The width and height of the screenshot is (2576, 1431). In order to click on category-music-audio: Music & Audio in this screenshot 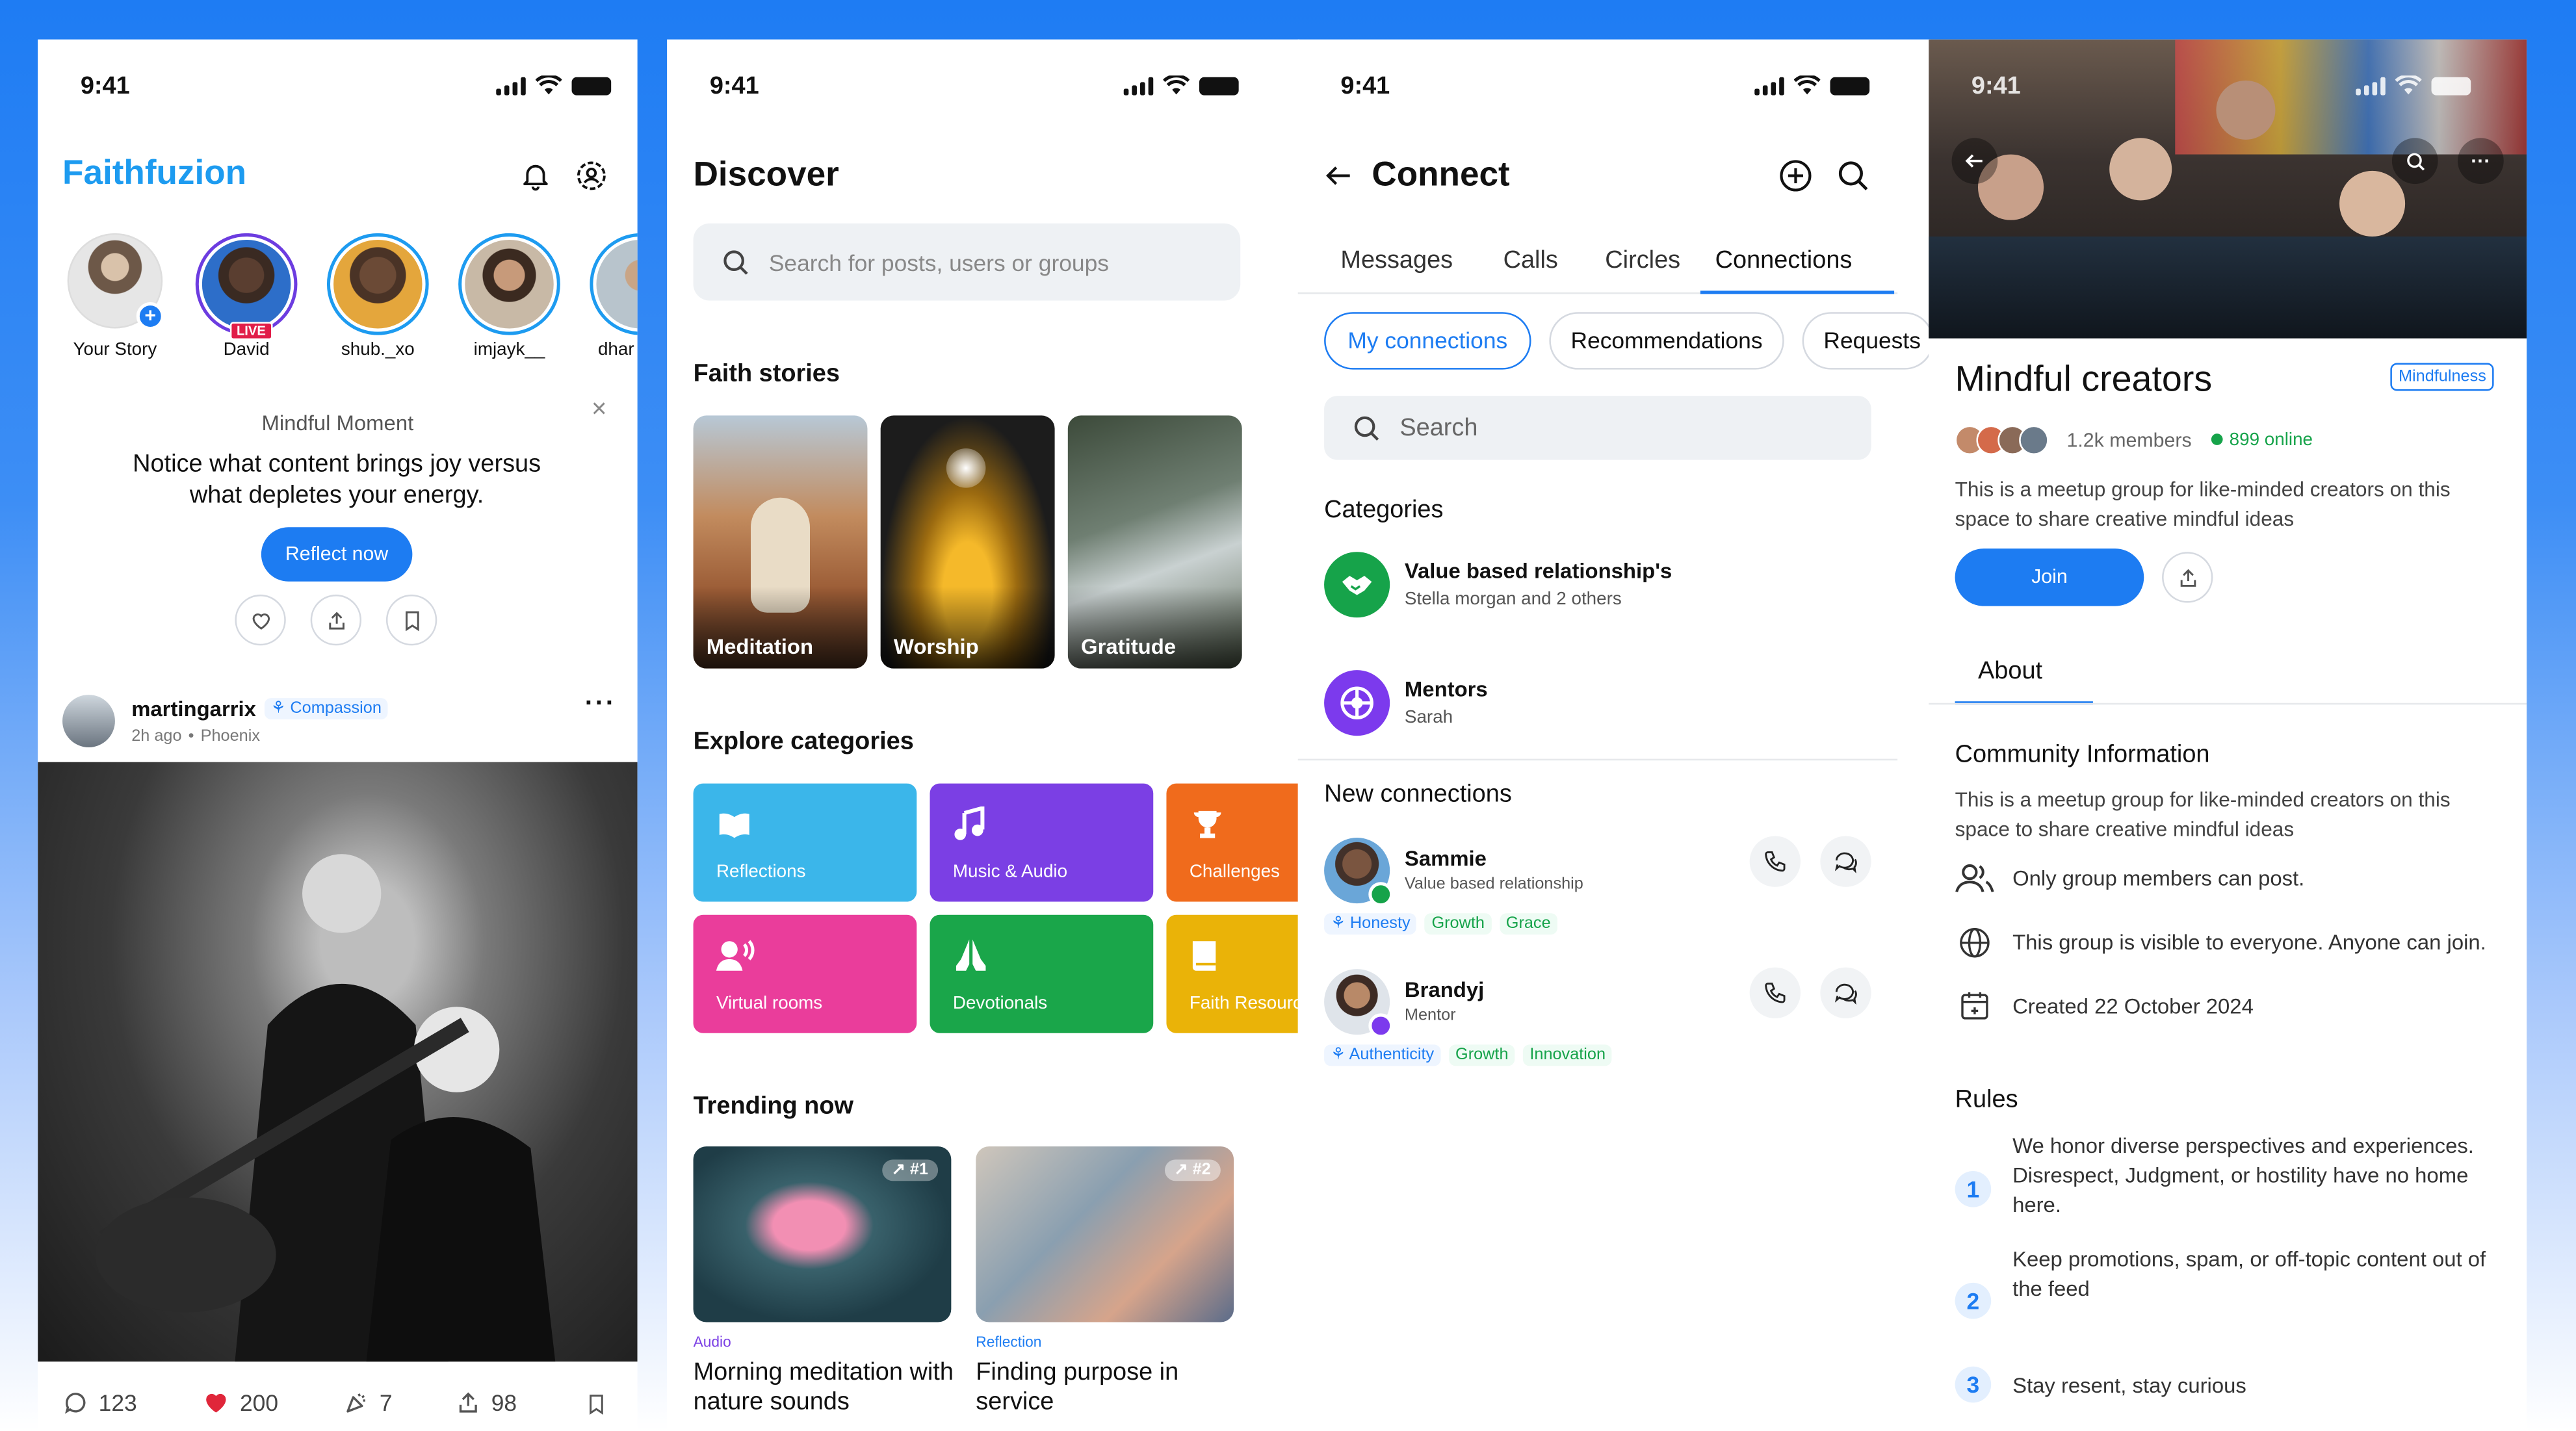, I will do `click(1042, 842)`.